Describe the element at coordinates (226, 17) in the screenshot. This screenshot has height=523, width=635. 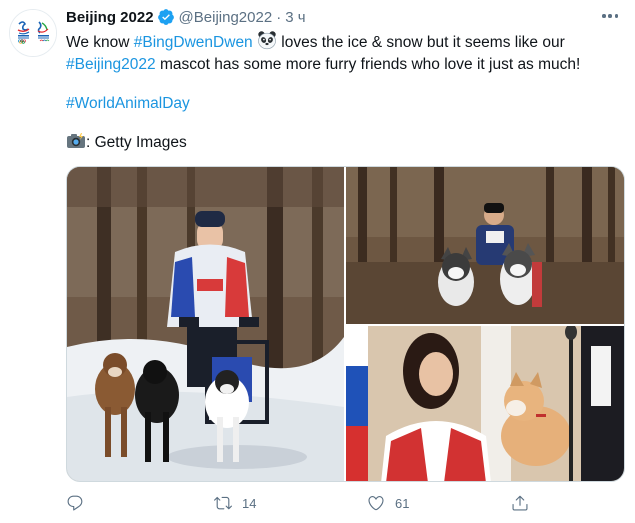
I see `author-handle: @Beijing2022` at that location.